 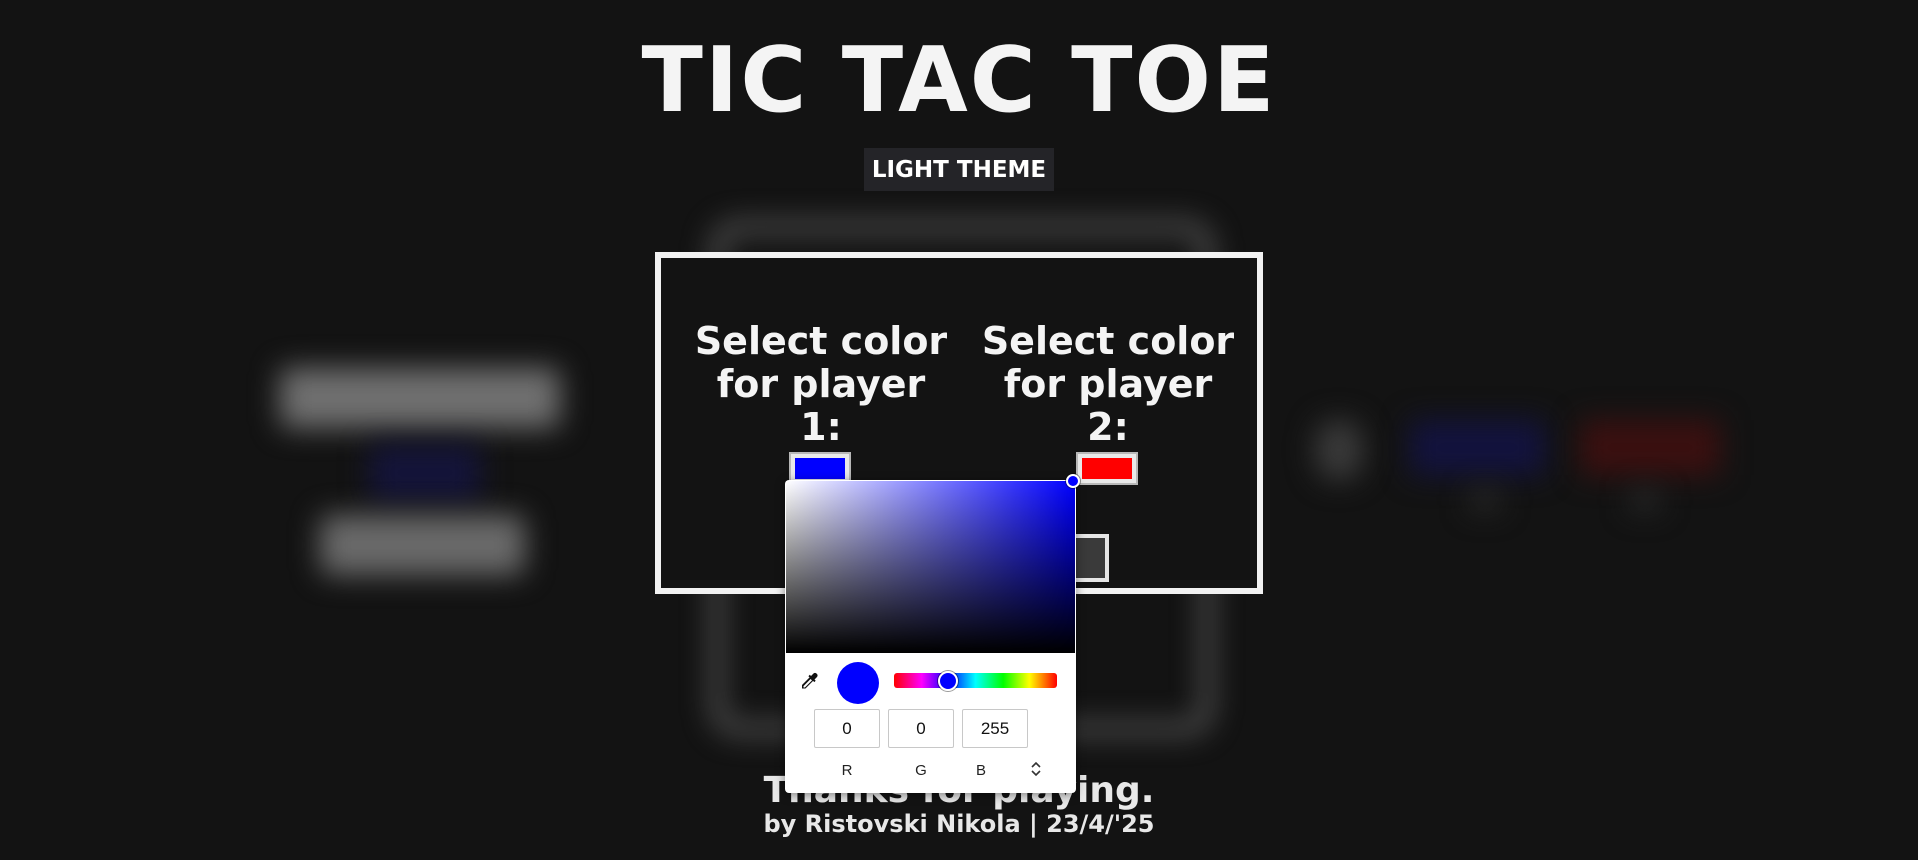 What do you see at coordinates (1036, 769) in the screenshot?
I see `up-down-chevron-icon` at bounding box center [1036, 769].